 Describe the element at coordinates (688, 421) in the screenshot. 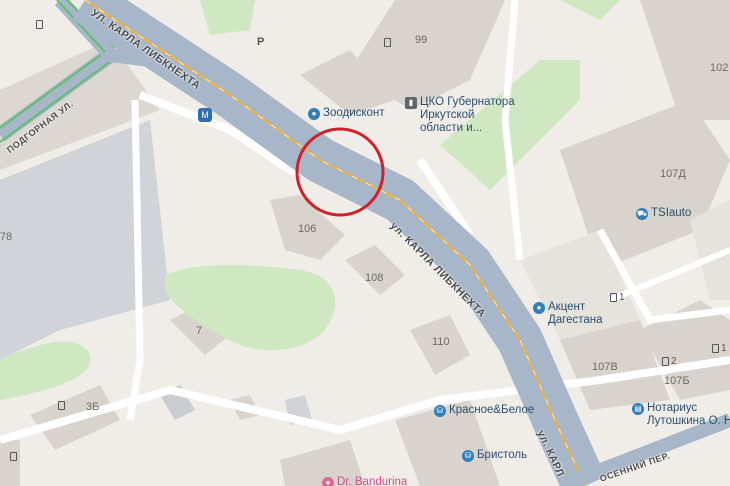

I see `poi-notarius-line2: Лутошкина О. Н.` at that location.